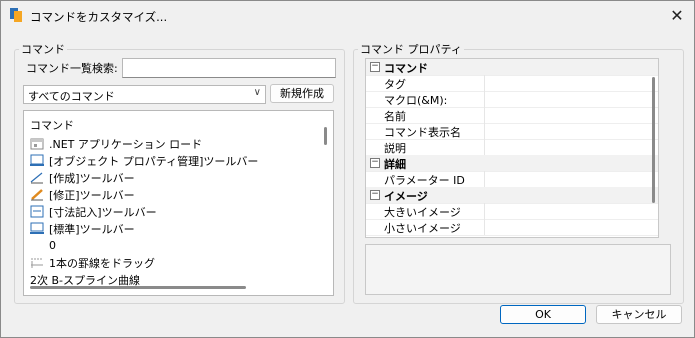 The height and width of the screenshot is (338, 695). What do you see at coordinates (406, 68) in the screenshot?
I see `category-name: コマンド` at bounding box center [406, 68].